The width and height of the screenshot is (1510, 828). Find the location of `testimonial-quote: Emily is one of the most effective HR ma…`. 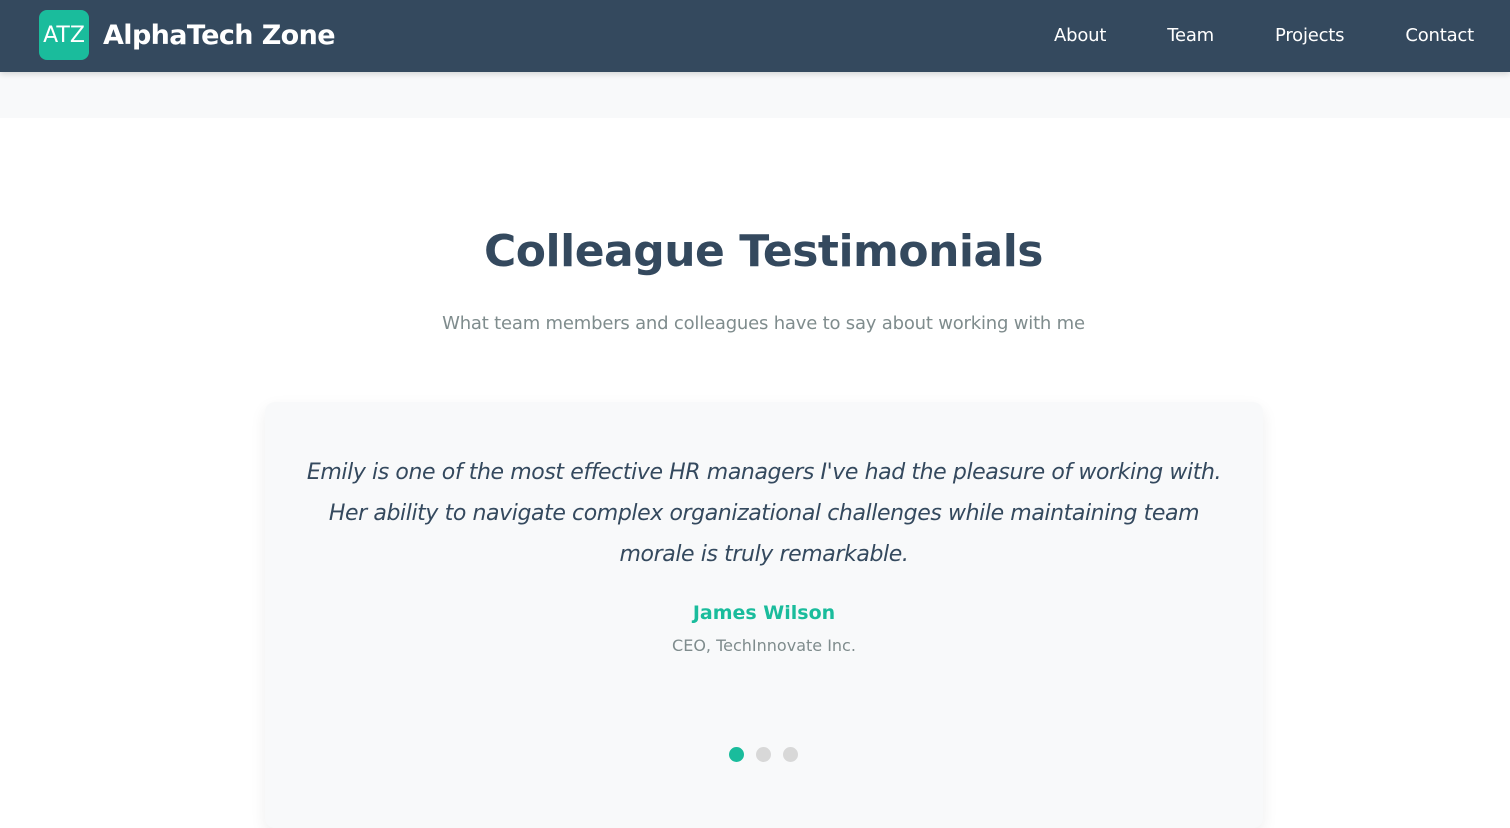

testimonial-quote: Emily is one of the most effective HR ma… is located at coordinates (764, 513).